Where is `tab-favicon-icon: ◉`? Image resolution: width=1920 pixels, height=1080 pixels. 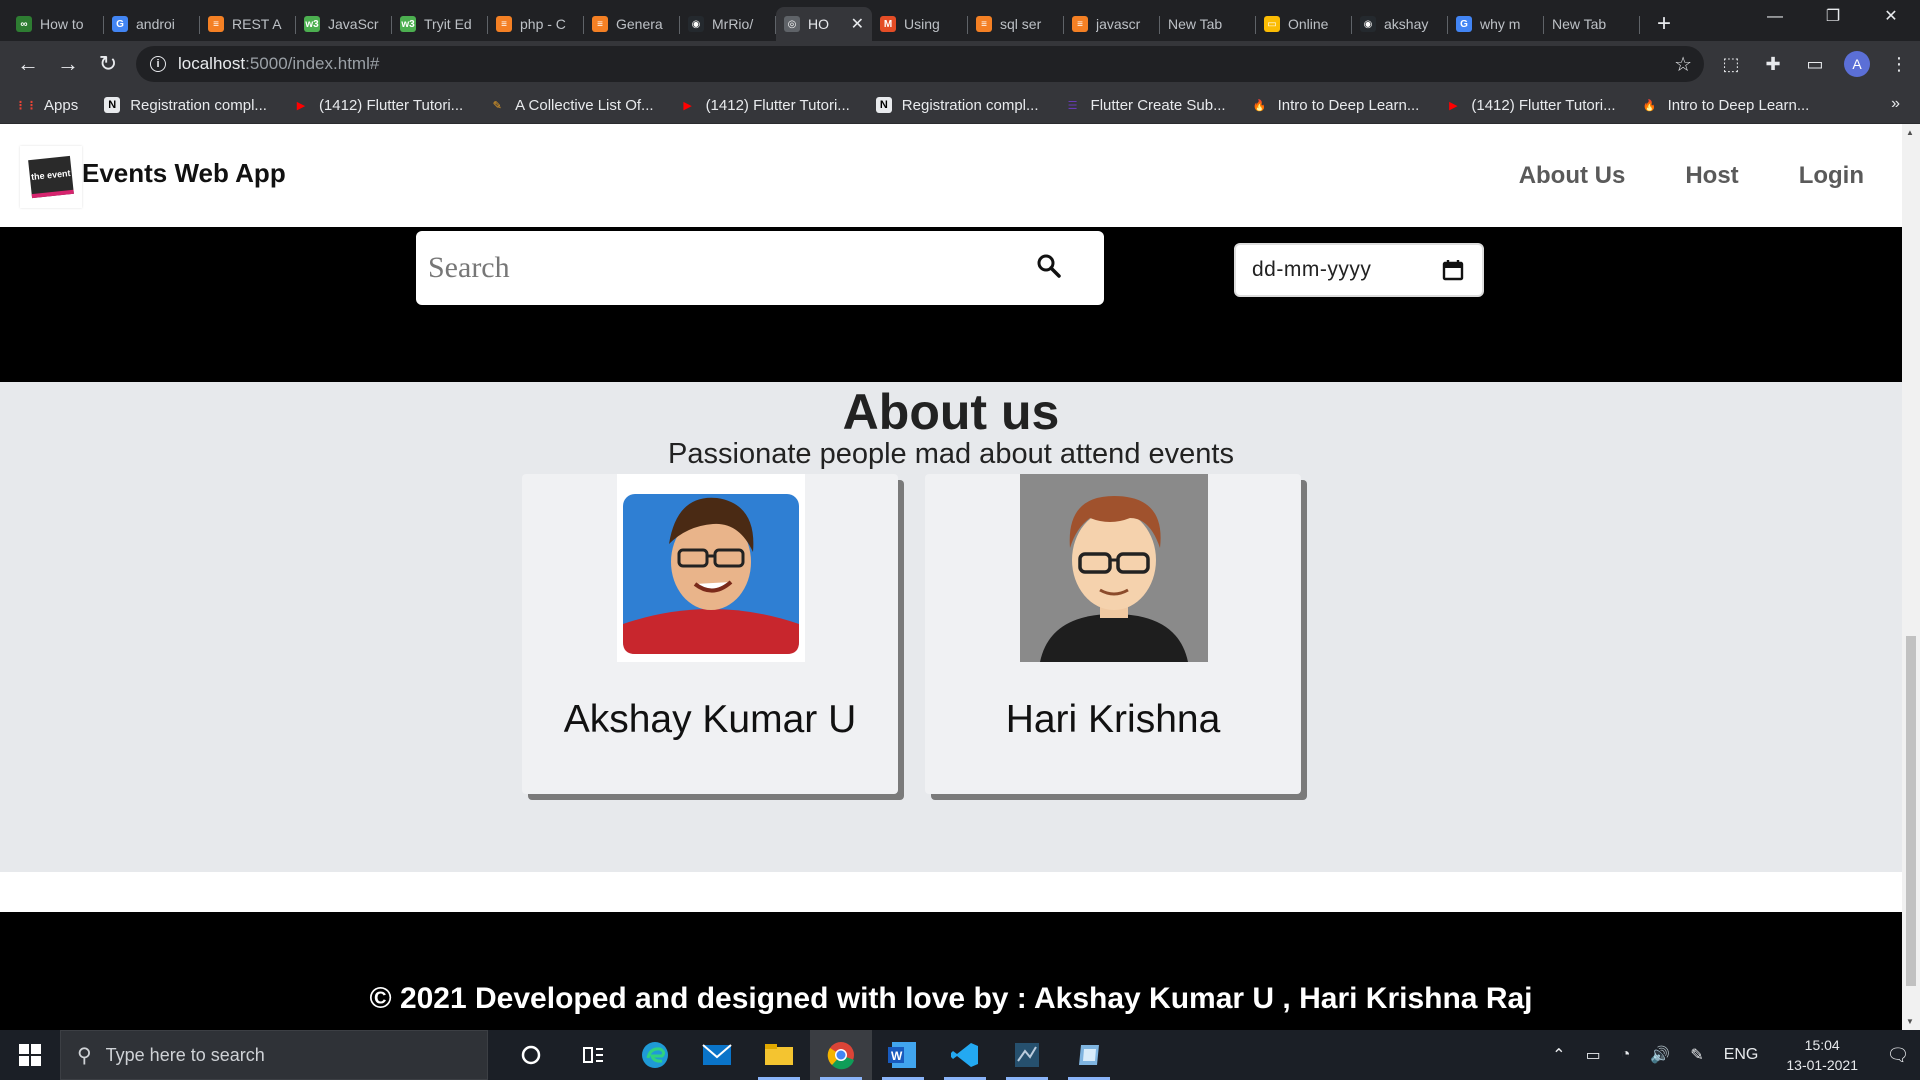
tab-favicon-icon: ◉ is located at coordinates (696, 24).